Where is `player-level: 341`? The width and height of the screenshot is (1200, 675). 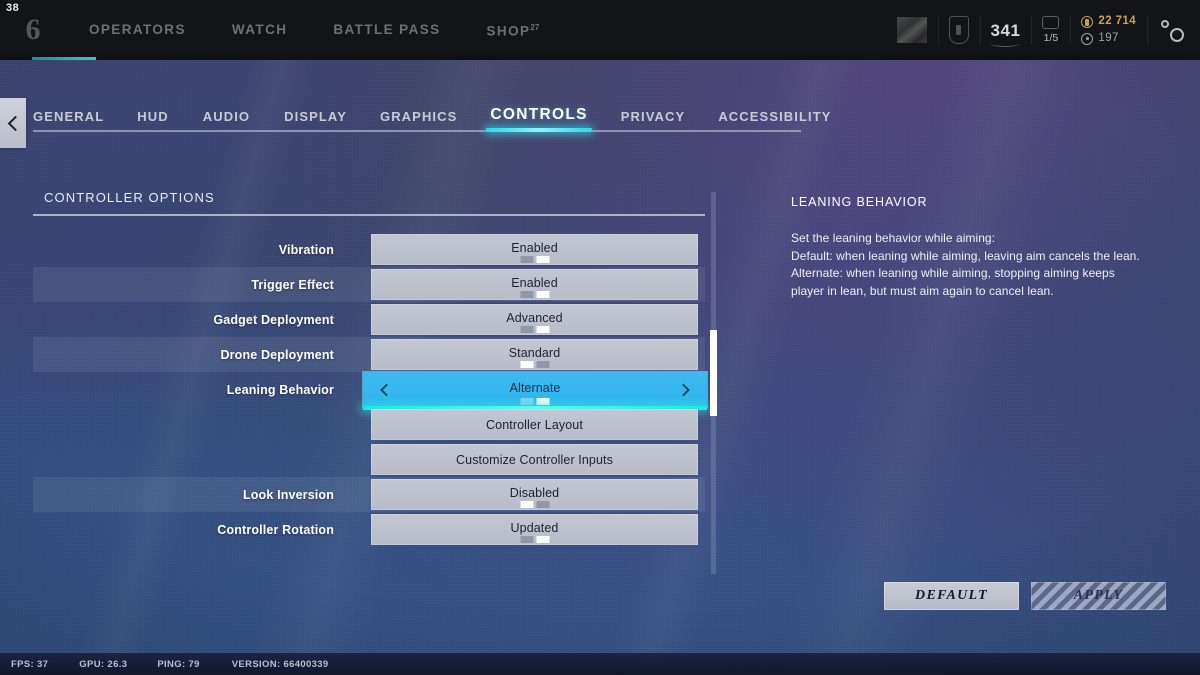
player-level: 341 is located at coordinates (1005, 30).